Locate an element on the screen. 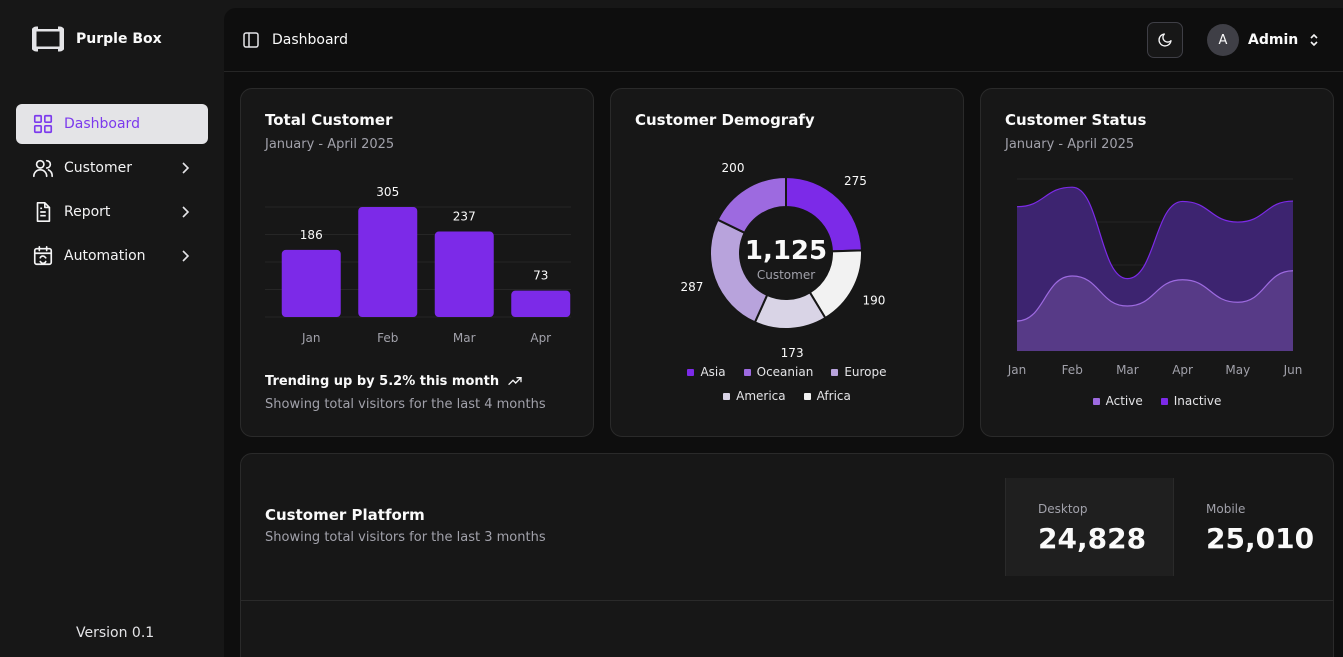 Image resolution: width=1343 pixels, height=657 pixels. x-tick-label: Jan is located at coordinates (311, 338).